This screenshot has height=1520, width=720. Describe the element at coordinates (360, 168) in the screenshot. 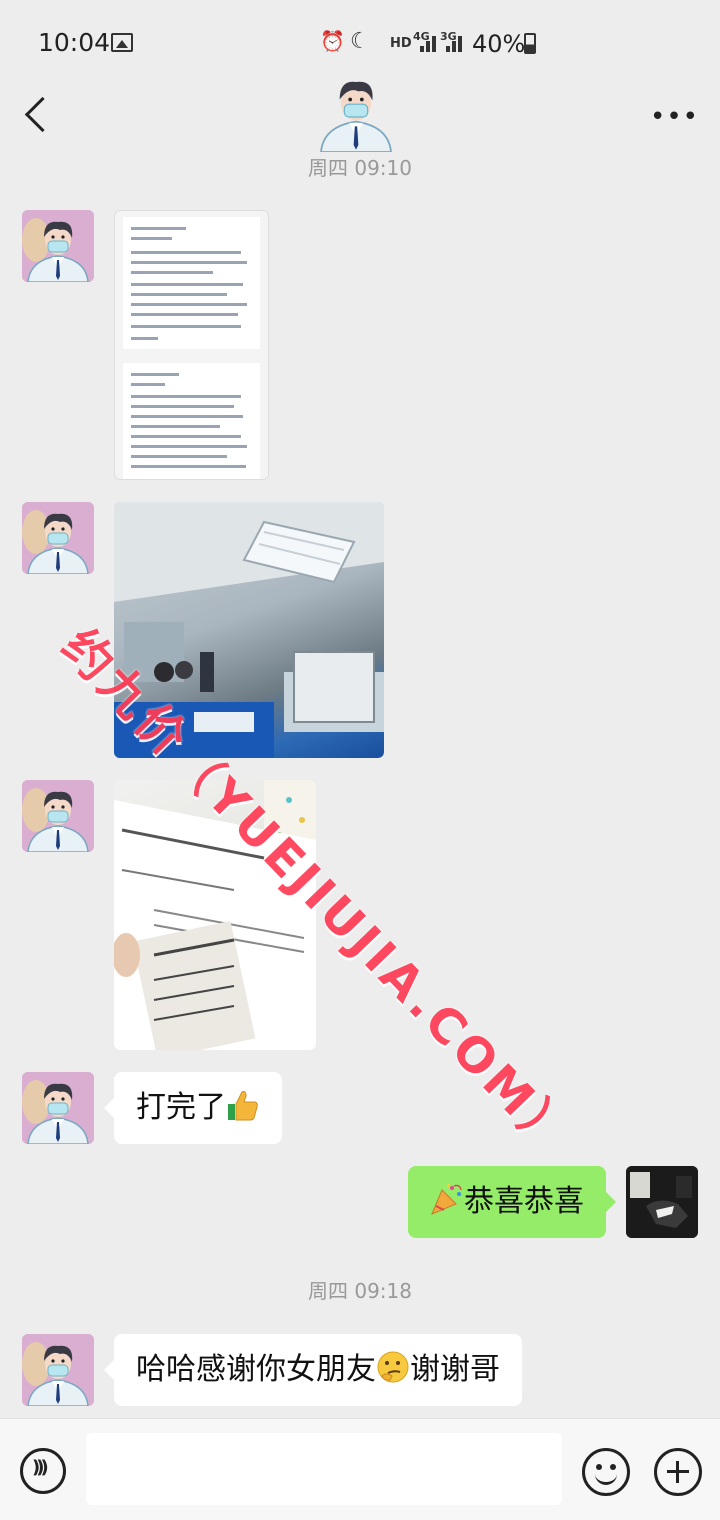

I see `timestamp: 周四 09:10` at that location.